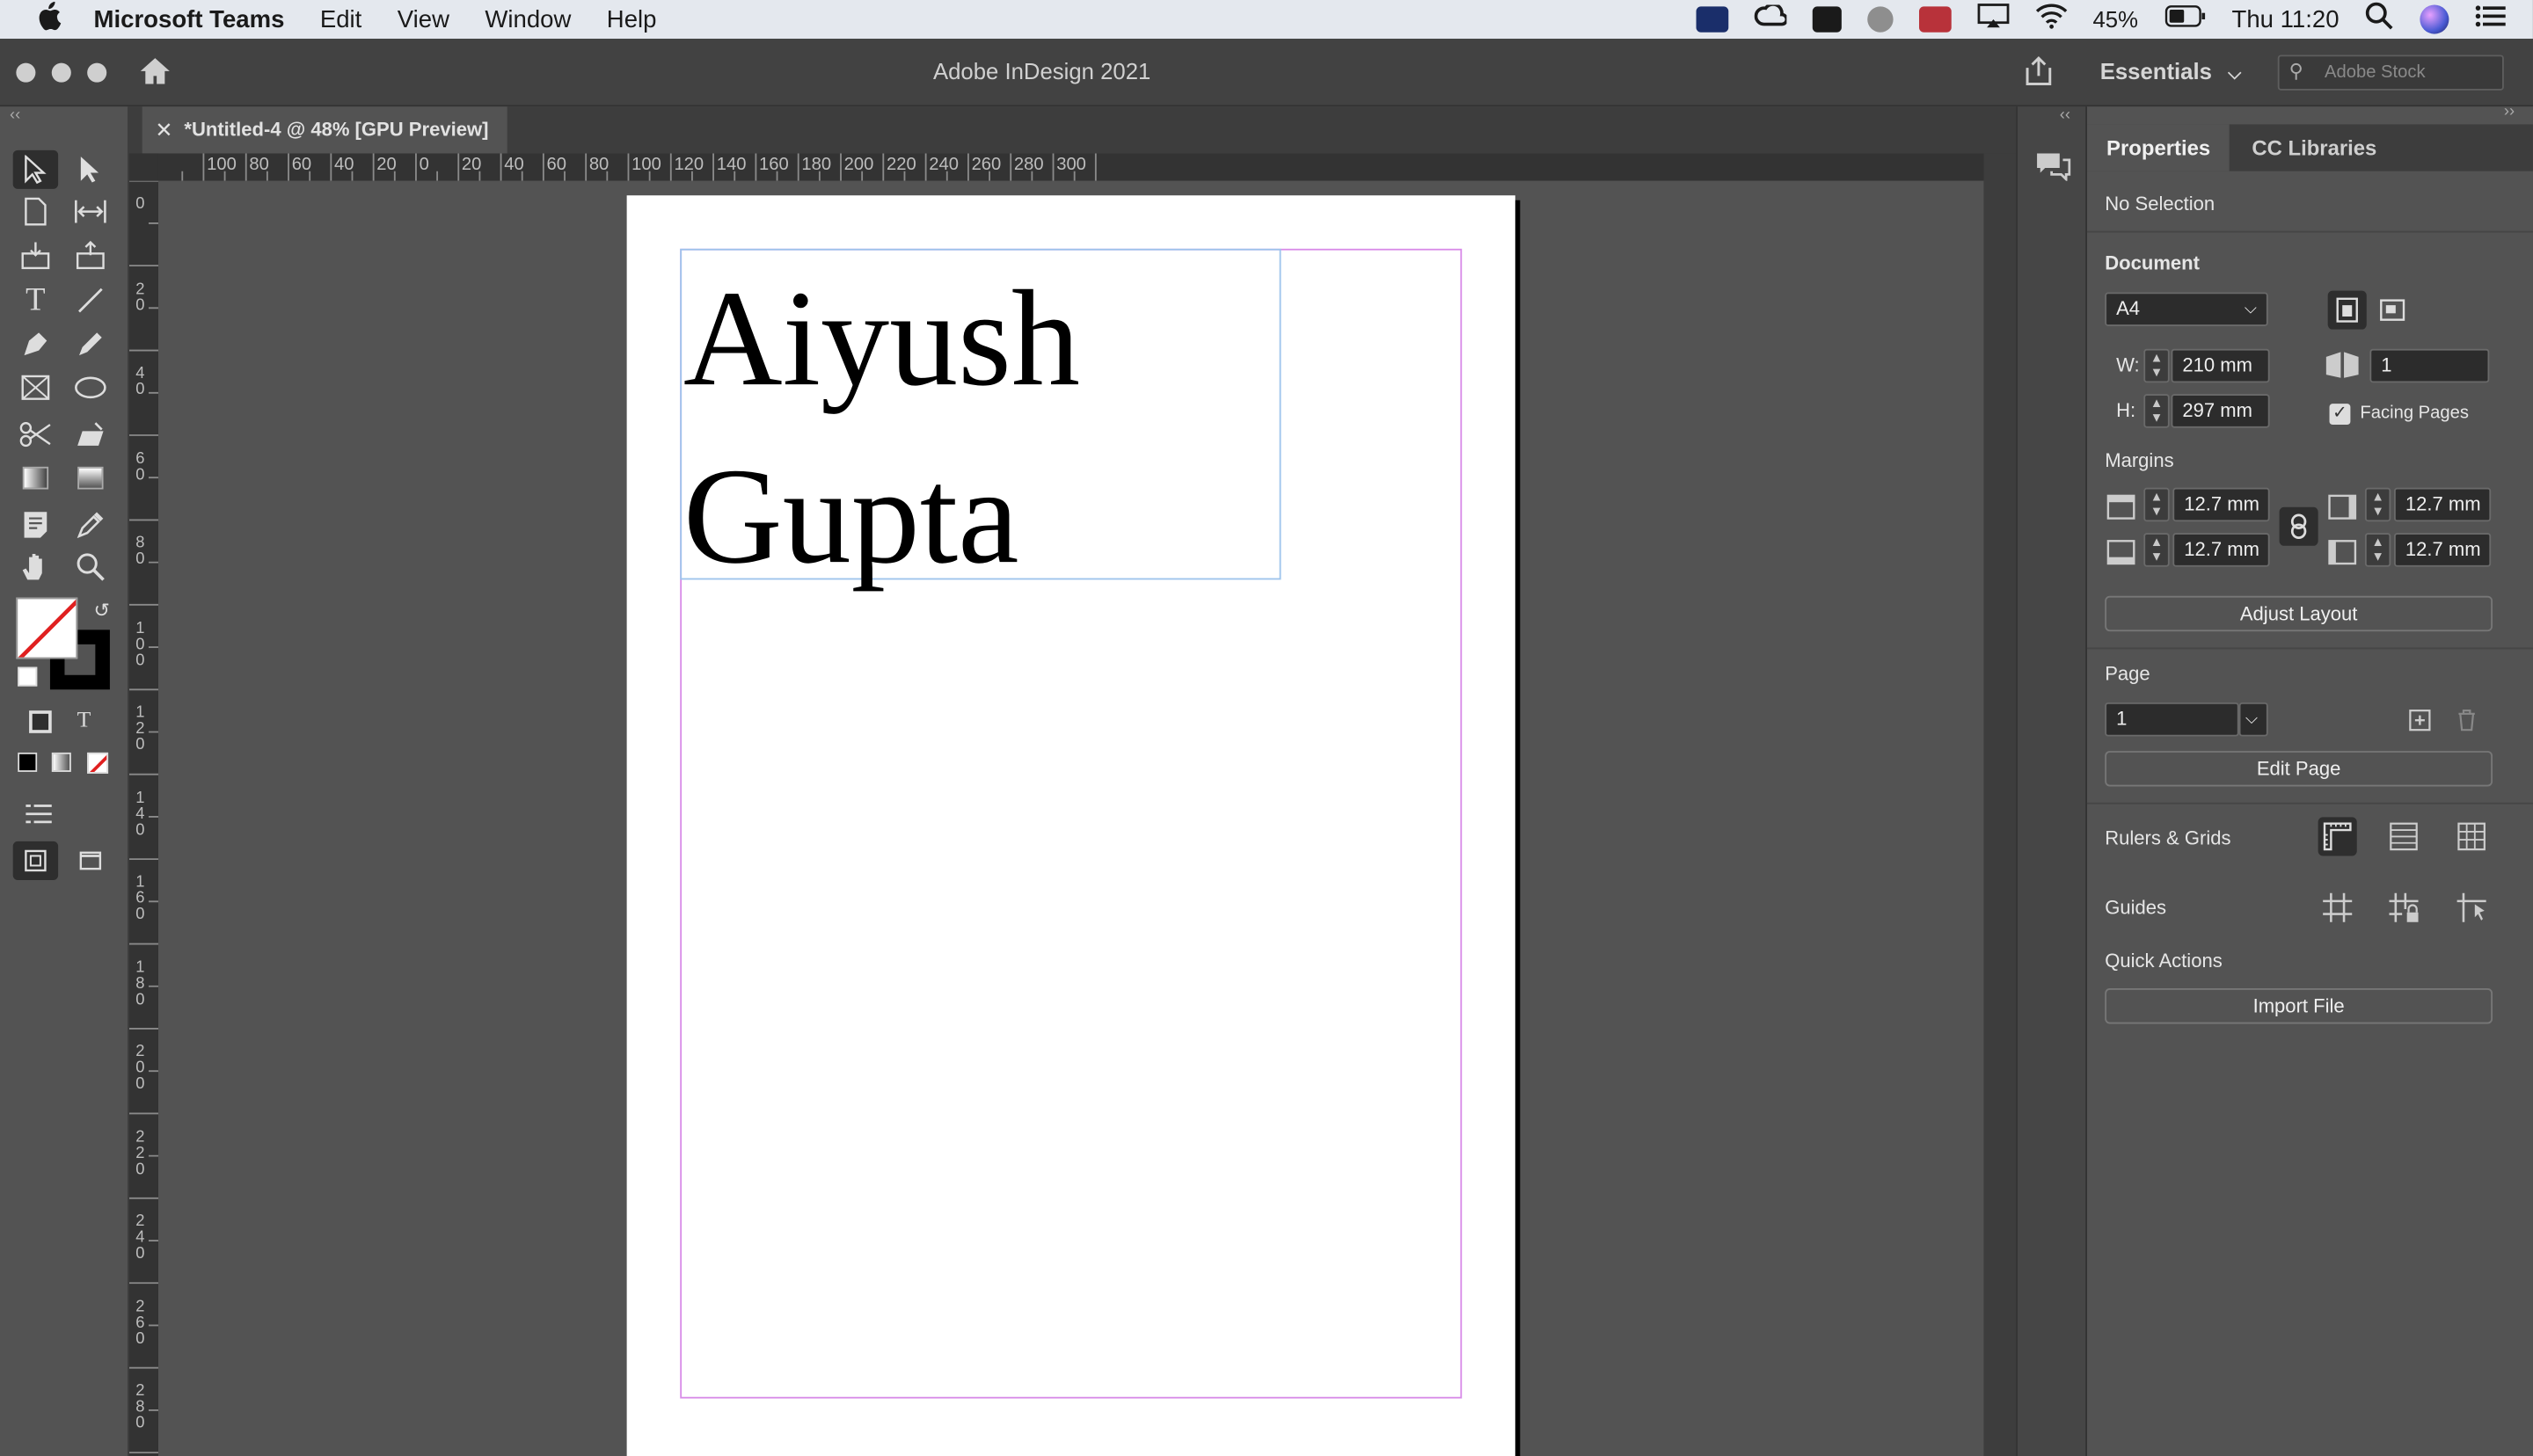 The height and width of the screenshot is (1456, 2533). What do you see at coordinates (2472, 907) in the screenshot?
I see `smart-guides-icon` at bounding box center [2472, 907].